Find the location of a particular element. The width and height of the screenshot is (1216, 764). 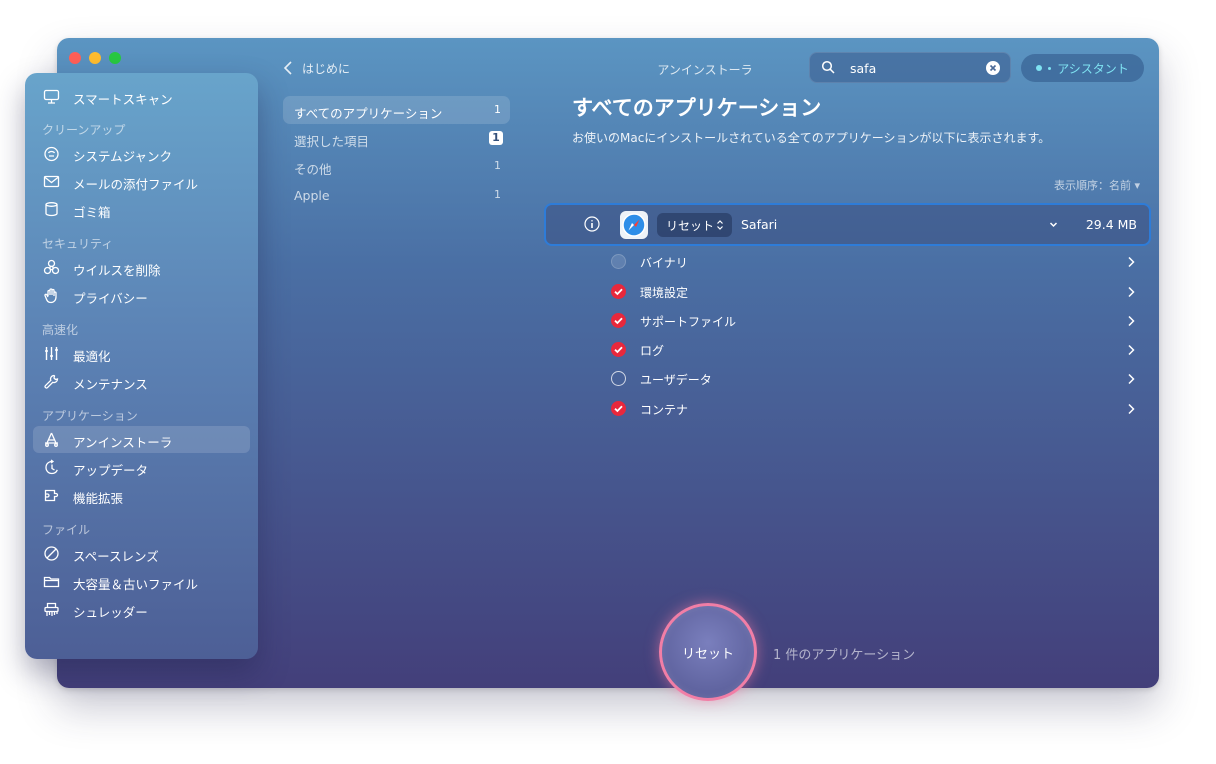

app-name: Safari is located at coordinates (759, 224).